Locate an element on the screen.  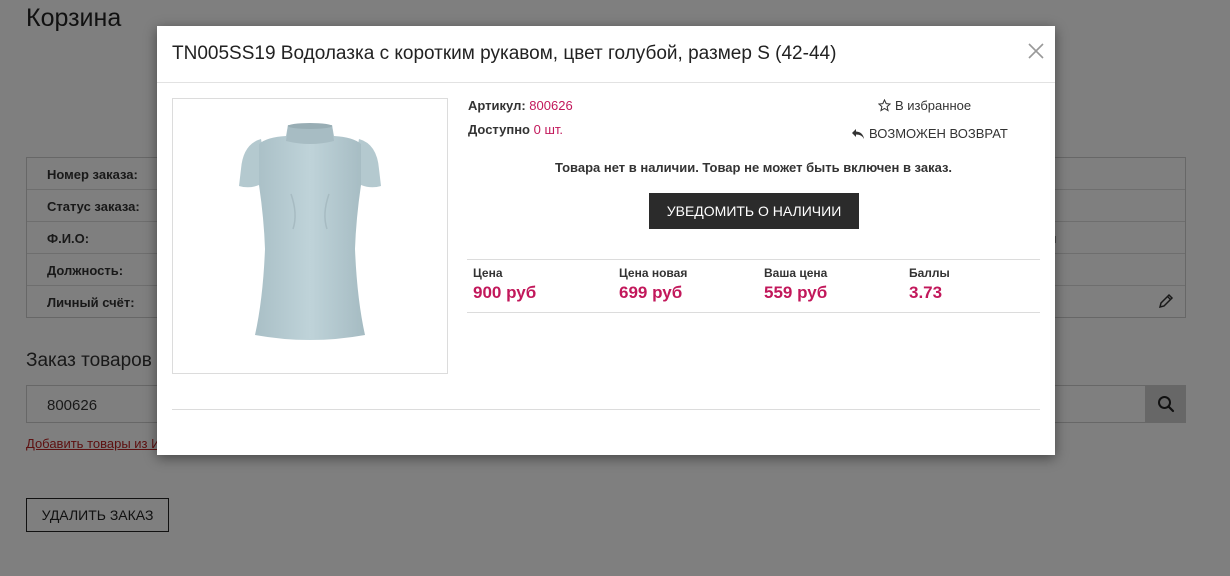
star-icon is located at coordinates (884, 105).